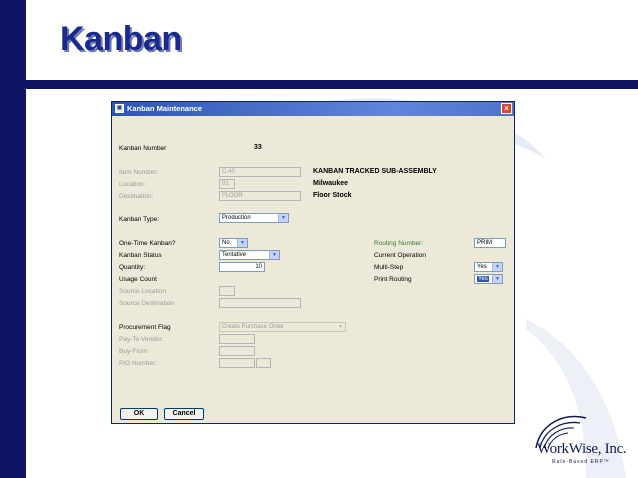 The image size is (638, 478). What do you see at coordinates (136, 196) in the screenshot?
I see `destination-label: Destination:` at bounding box center [136, 196].